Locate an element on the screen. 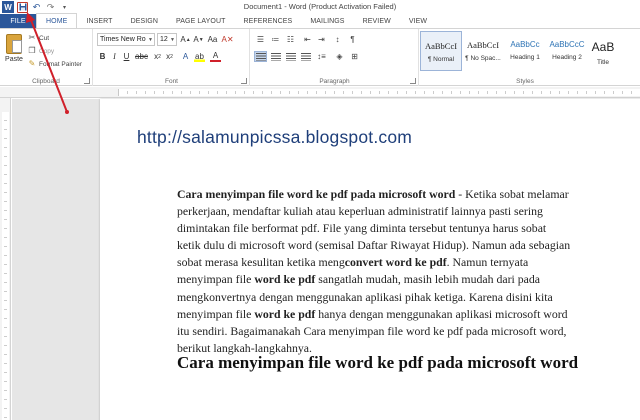 The image size is (640, 420). tab-mailings: MAILINGS is located at coordinates (327, 21).